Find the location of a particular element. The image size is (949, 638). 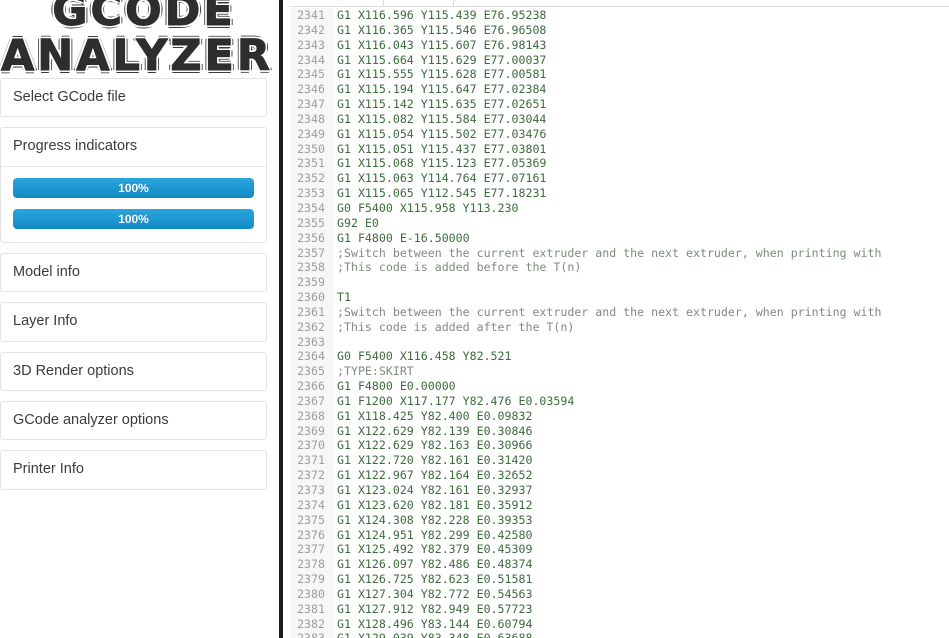

panel-header-select-gcode-file: Select GCode file is located at coordinates (133, 97).